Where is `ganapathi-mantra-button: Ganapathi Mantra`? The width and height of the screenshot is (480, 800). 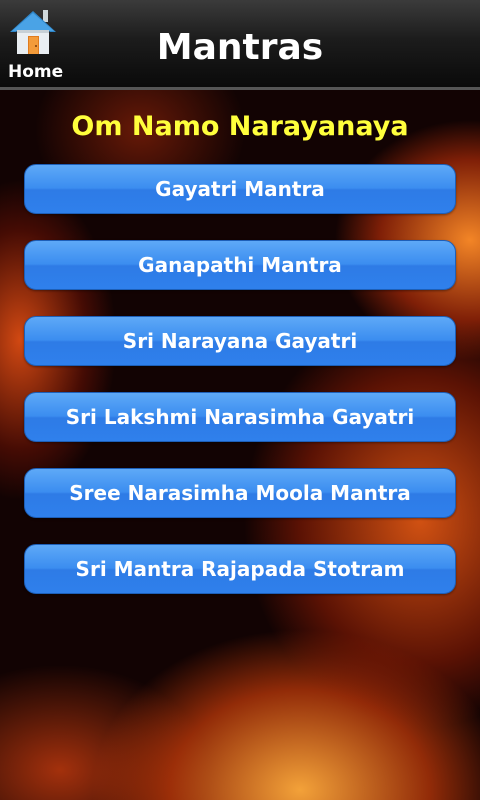
ganapathi-mantra-button: Ganapathi Mantra is located at coordinates (240, 265).